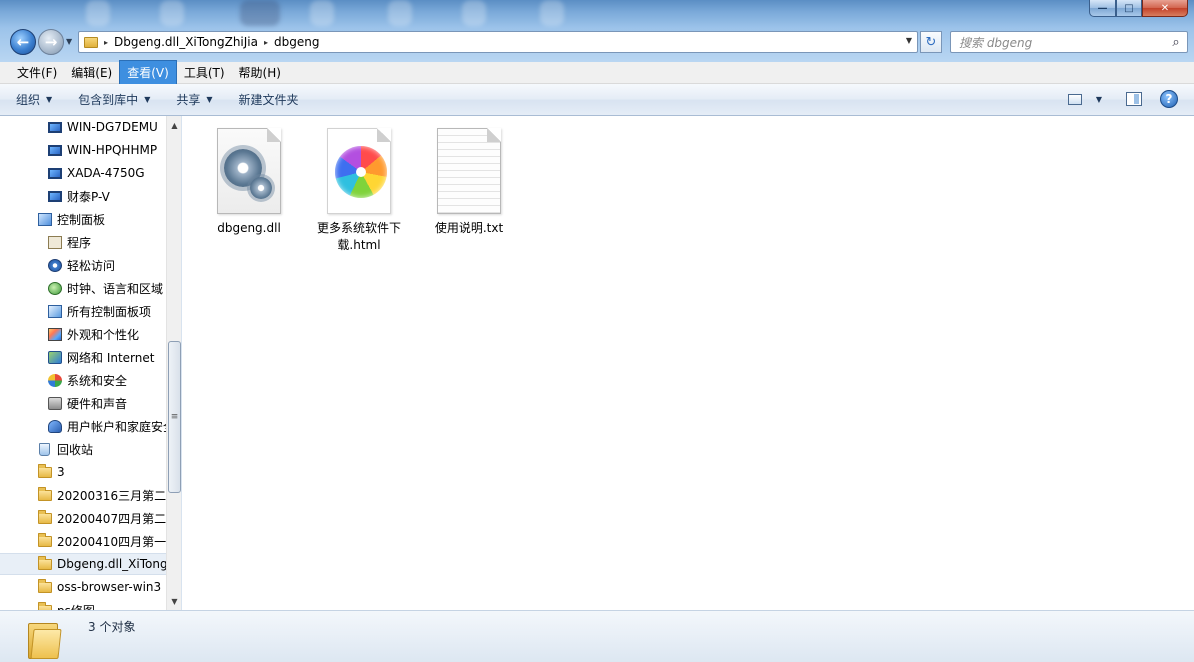  What do you see at coordinates (37, 72) in the screenshot?
I see `menu-file: 文件(F)` at bounding box center [37, 72].